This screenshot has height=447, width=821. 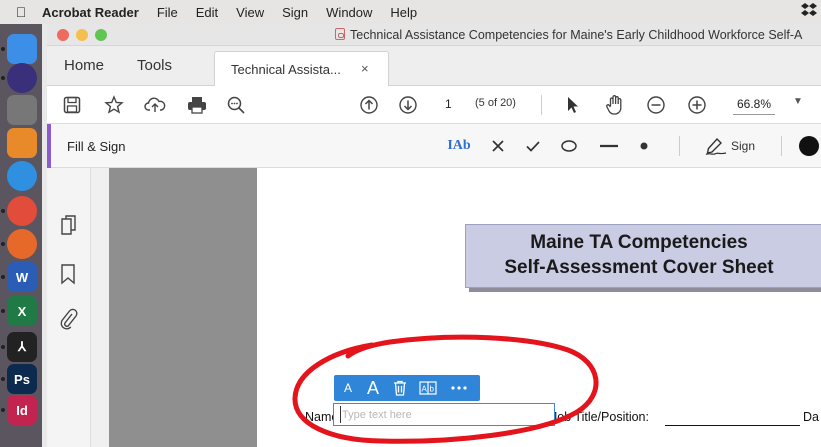 What do you see at coordinates (22, 211) in the screenshot?
I see `dock-app-chrome-icon` at bounding box center [22, 211].